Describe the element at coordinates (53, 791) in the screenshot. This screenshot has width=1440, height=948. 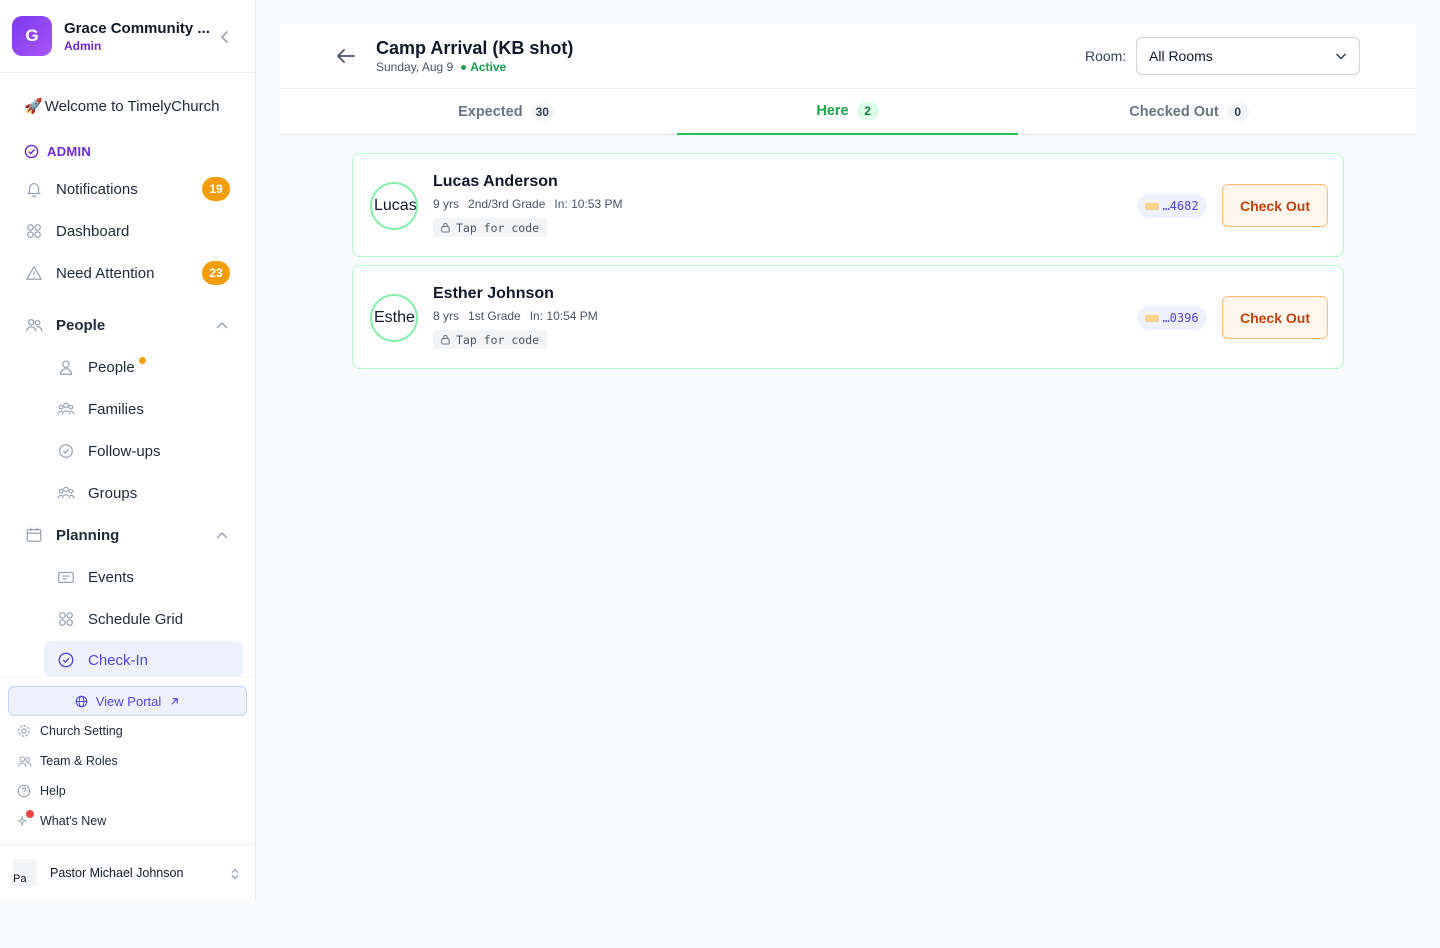
I see `help-label: Help` at that location.